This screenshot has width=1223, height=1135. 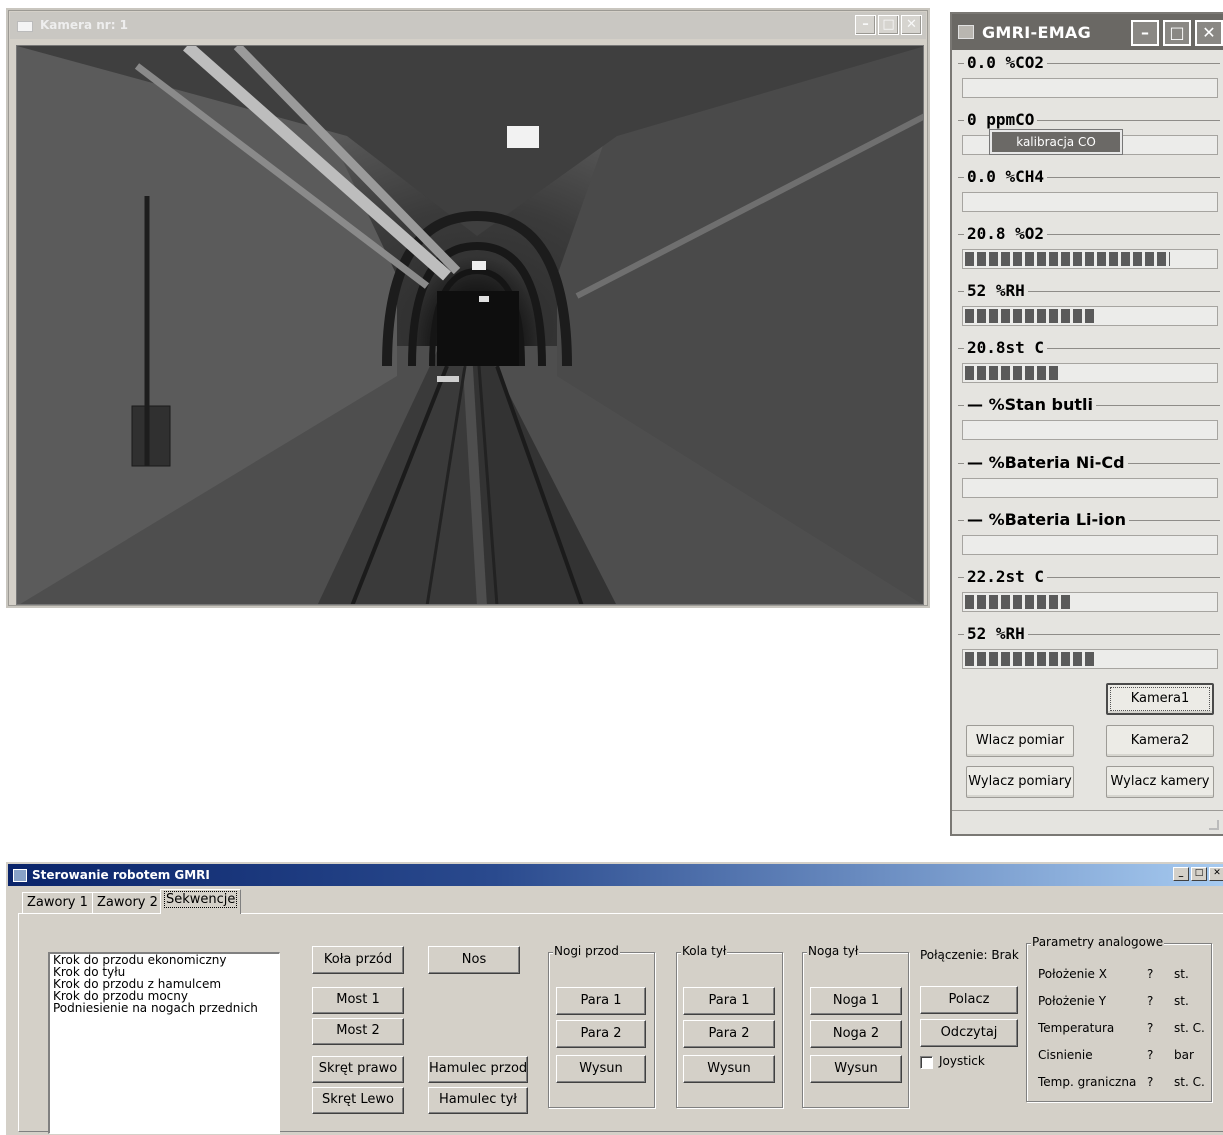 I want to click on sensor-title: GMRI-EMAG, so click(x=1037, y=32).